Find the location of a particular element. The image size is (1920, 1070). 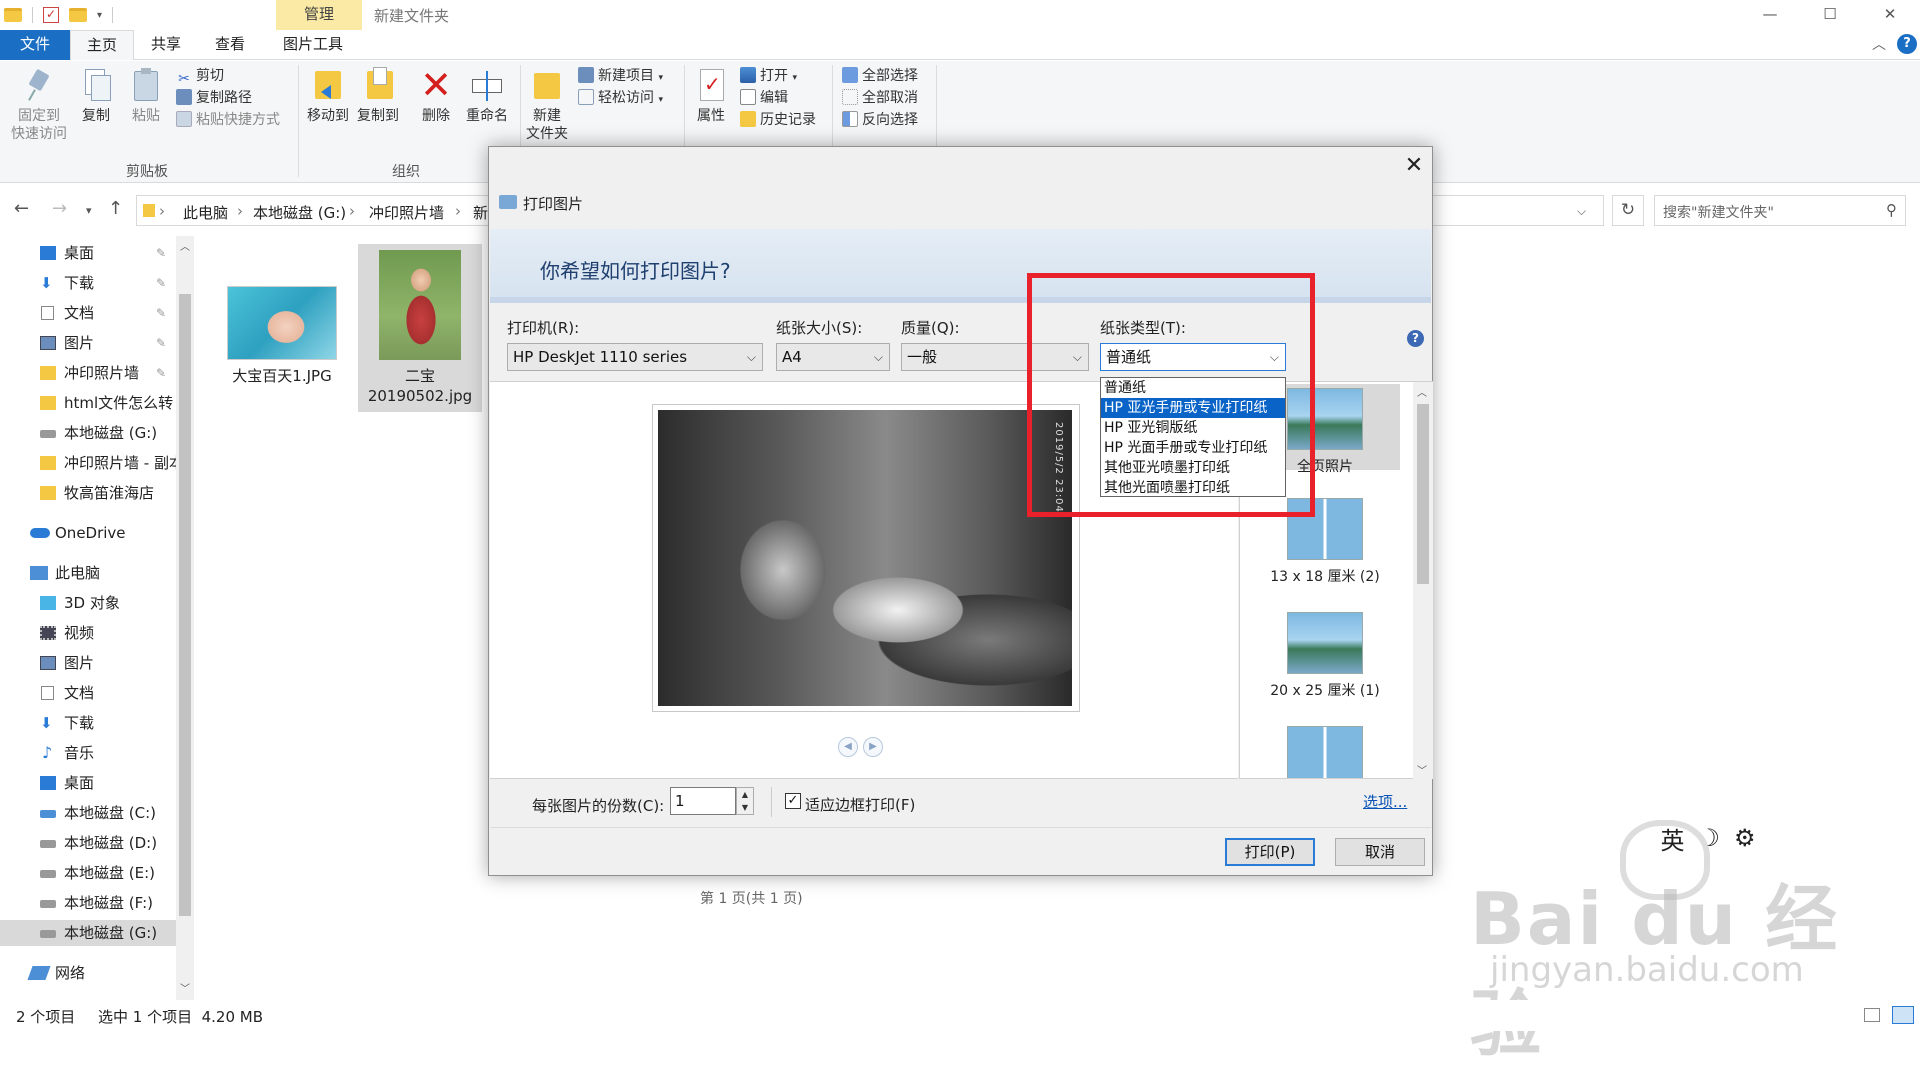

copies-stepper: ▲ ▼ is located at coordinates (745, 801).